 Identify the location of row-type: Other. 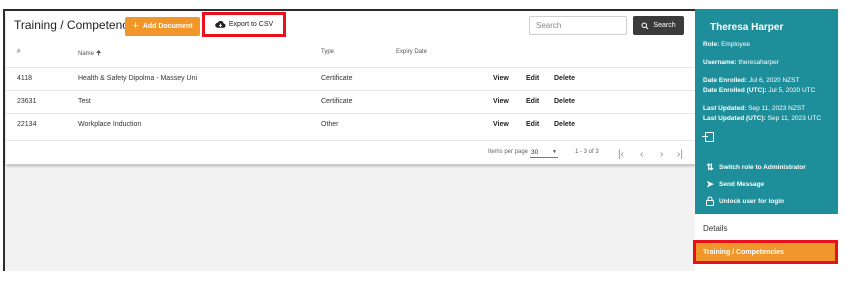
(330, 124).